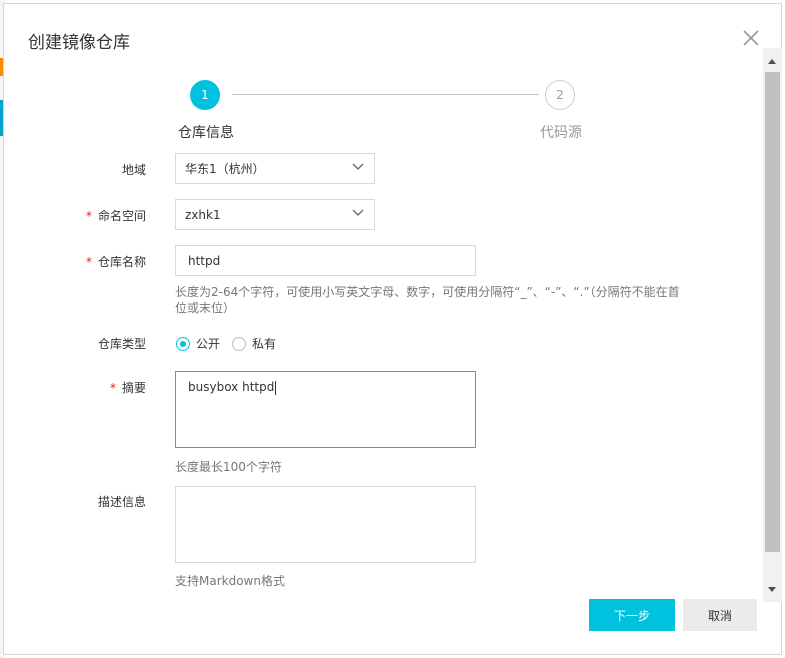  Describe the element at coordinates (632, 615) in the screenshot. I see `next-step-button: 下一步` at that location.